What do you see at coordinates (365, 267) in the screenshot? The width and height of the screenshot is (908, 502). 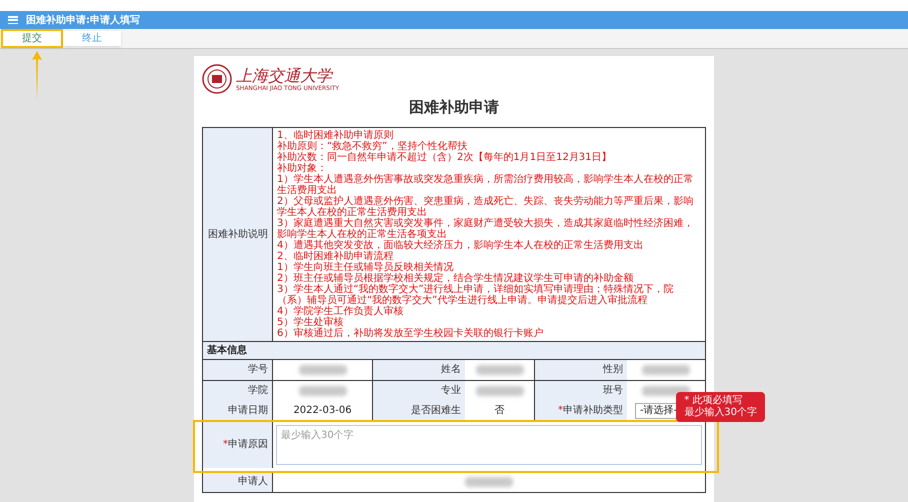 I see `instruction-line: 1）学生向班主任或辅导员反映相关情况` at bounding box center [365, 267].